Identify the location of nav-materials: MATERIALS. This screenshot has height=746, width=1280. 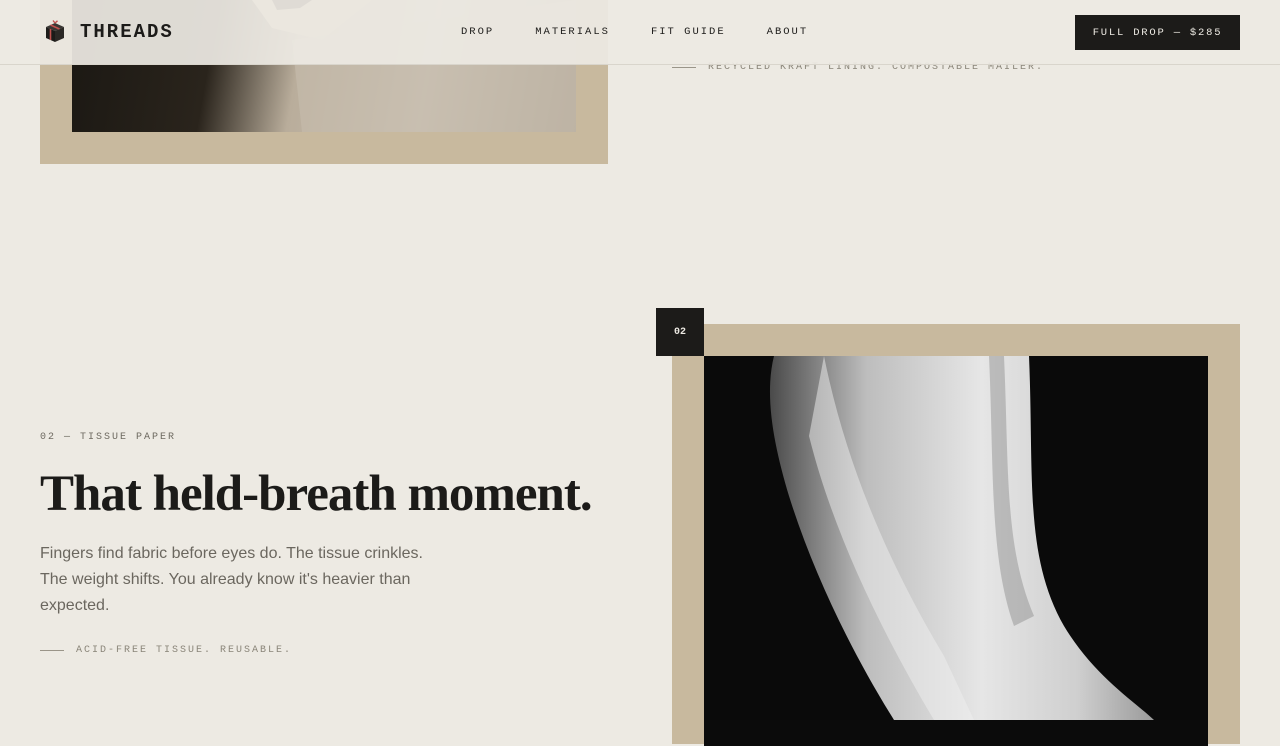
(572, 32).